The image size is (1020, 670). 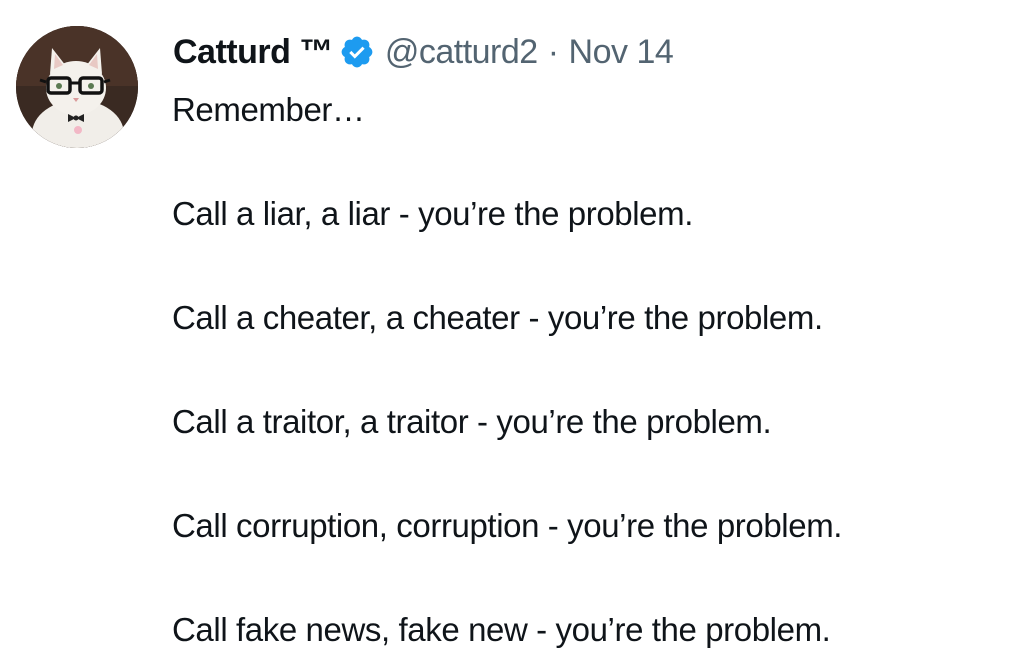 What do you see at coordinates (461, 52) in the screenshot?
I see `user-handle: @catturd2` at bounding box center [461, 52].